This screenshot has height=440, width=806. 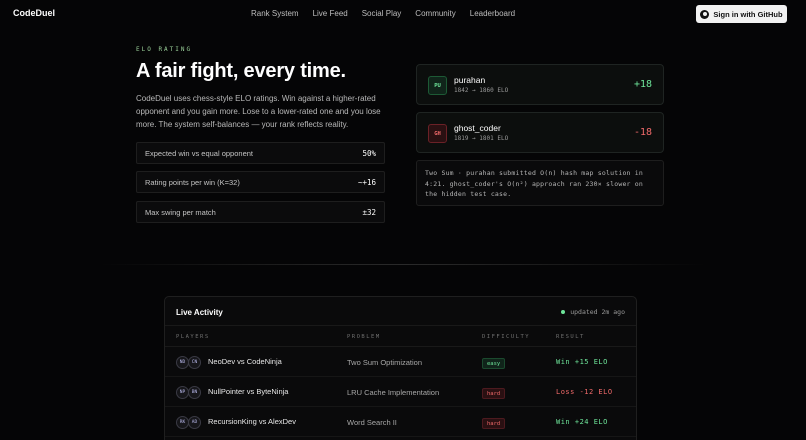 I want to click on column-header-difficulty: DIFFICULTY, so click(x=506, y=337).